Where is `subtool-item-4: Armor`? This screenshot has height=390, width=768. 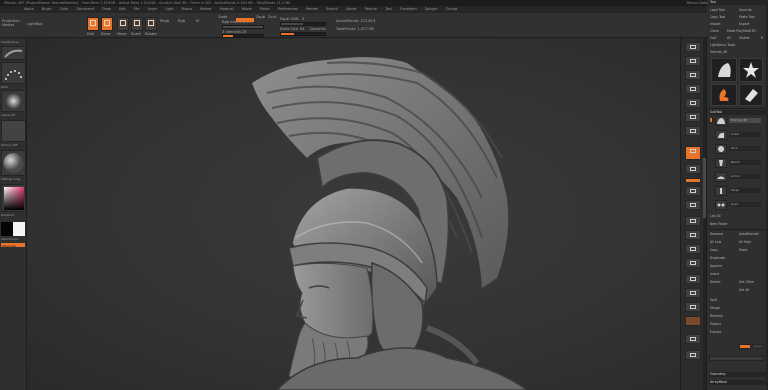
subtool-item-4: Armor is located at coordinates (745, 176).